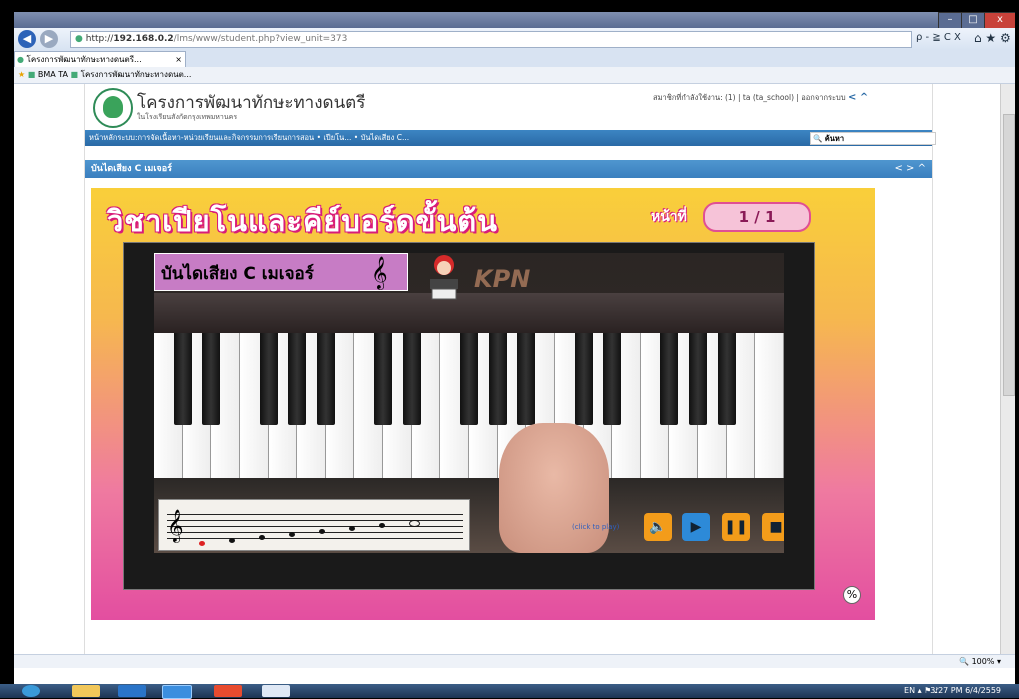  I want to click on tab-active: ● โครงการพัฒนาทักษะทางดนตรี... ×, so click(100, 59).